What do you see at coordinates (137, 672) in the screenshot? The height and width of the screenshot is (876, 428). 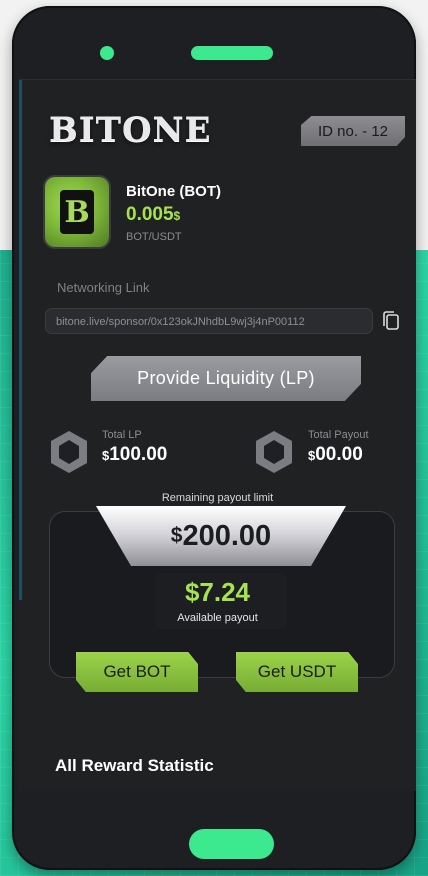 I see `get-bot-button: Get BOT` at bounding box center [137, 672].